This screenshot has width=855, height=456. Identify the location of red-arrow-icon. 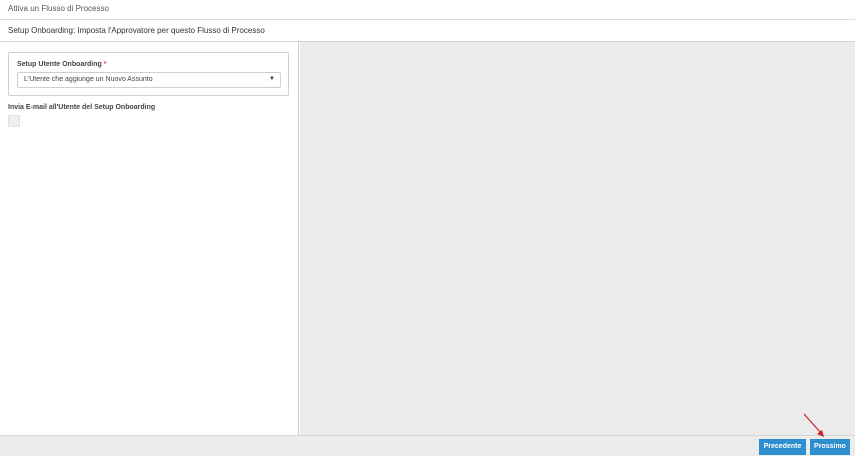
(813, 425).